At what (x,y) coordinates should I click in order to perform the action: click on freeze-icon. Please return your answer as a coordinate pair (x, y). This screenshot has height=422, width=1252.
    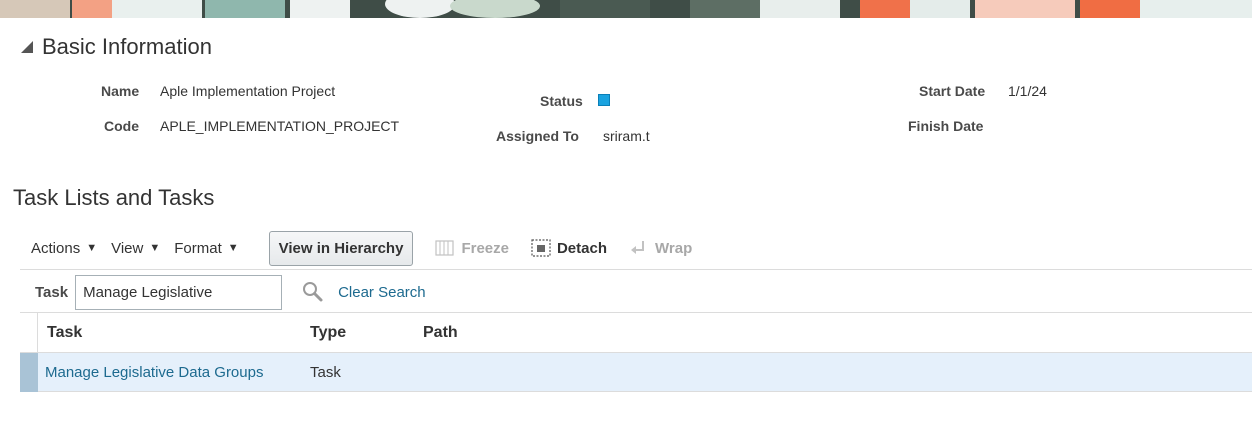
    Looking at the image, I should click on (445, 248).